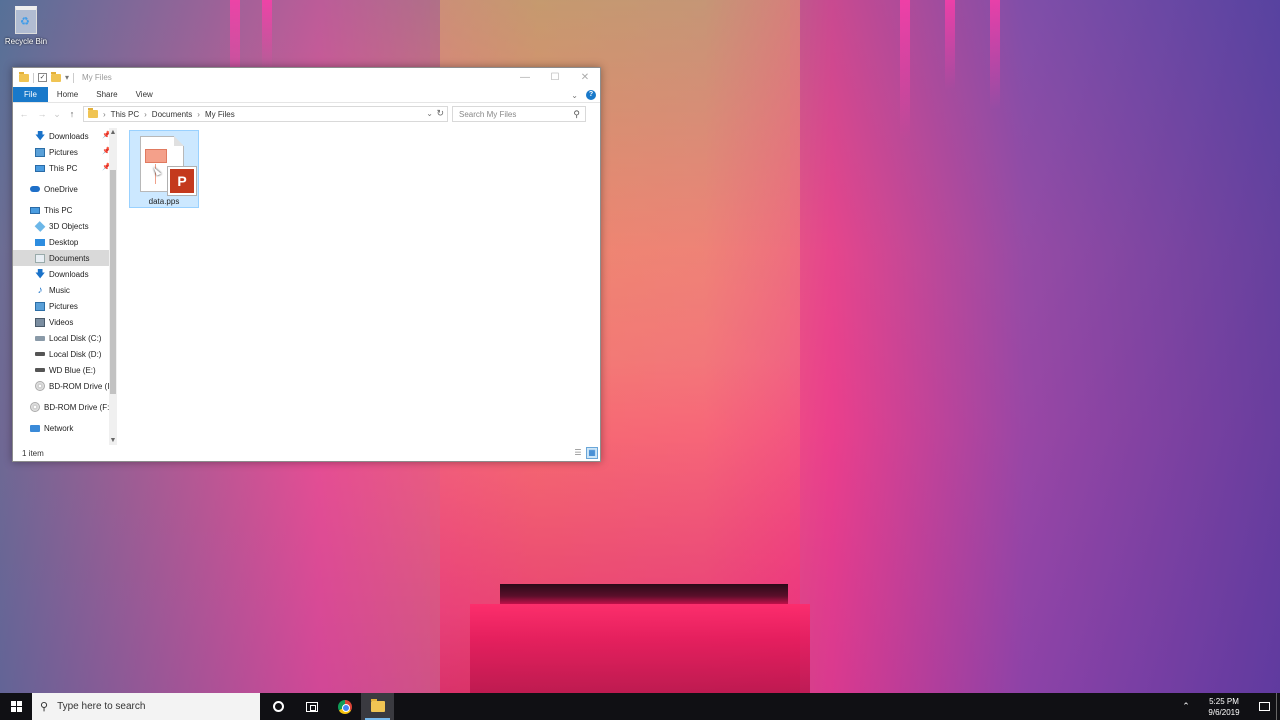 This screenshot has width=1280, height=720. I want to click on nav-item-label: Desktop, so click(64, 242).